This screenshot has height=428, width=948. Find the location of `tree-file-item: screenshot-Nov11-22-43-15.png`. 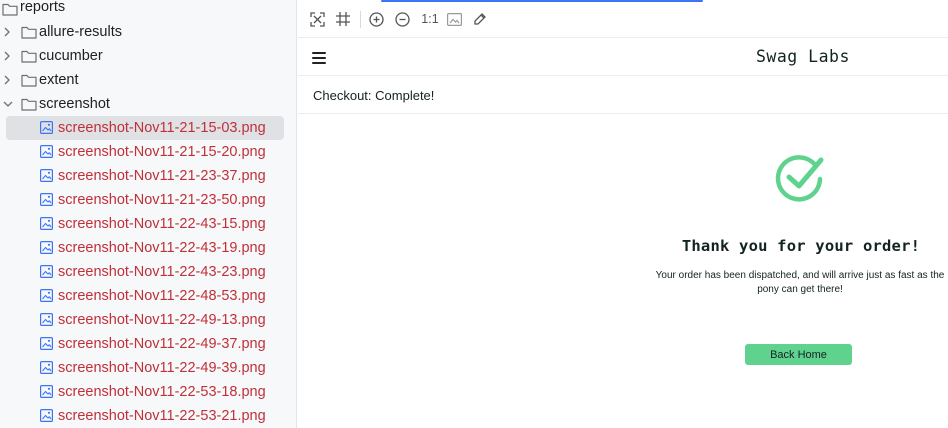

tree-file-item: screenshot-Nov11-22-43-15.png is located at coordinates (148, 224).